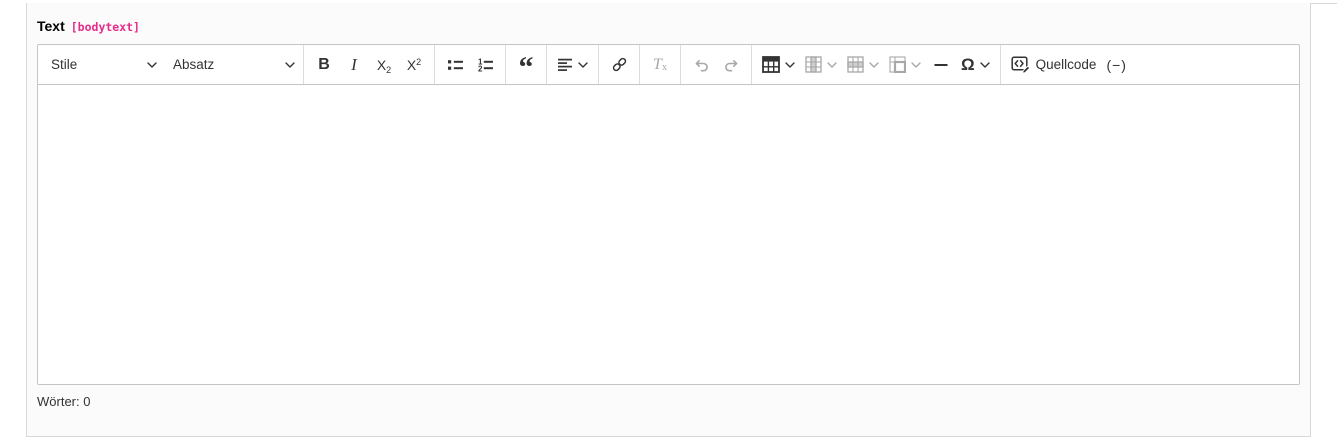 The image size is (1337, 444). I want to click on paragraph-format-label: Absatz, so click(194, 64).